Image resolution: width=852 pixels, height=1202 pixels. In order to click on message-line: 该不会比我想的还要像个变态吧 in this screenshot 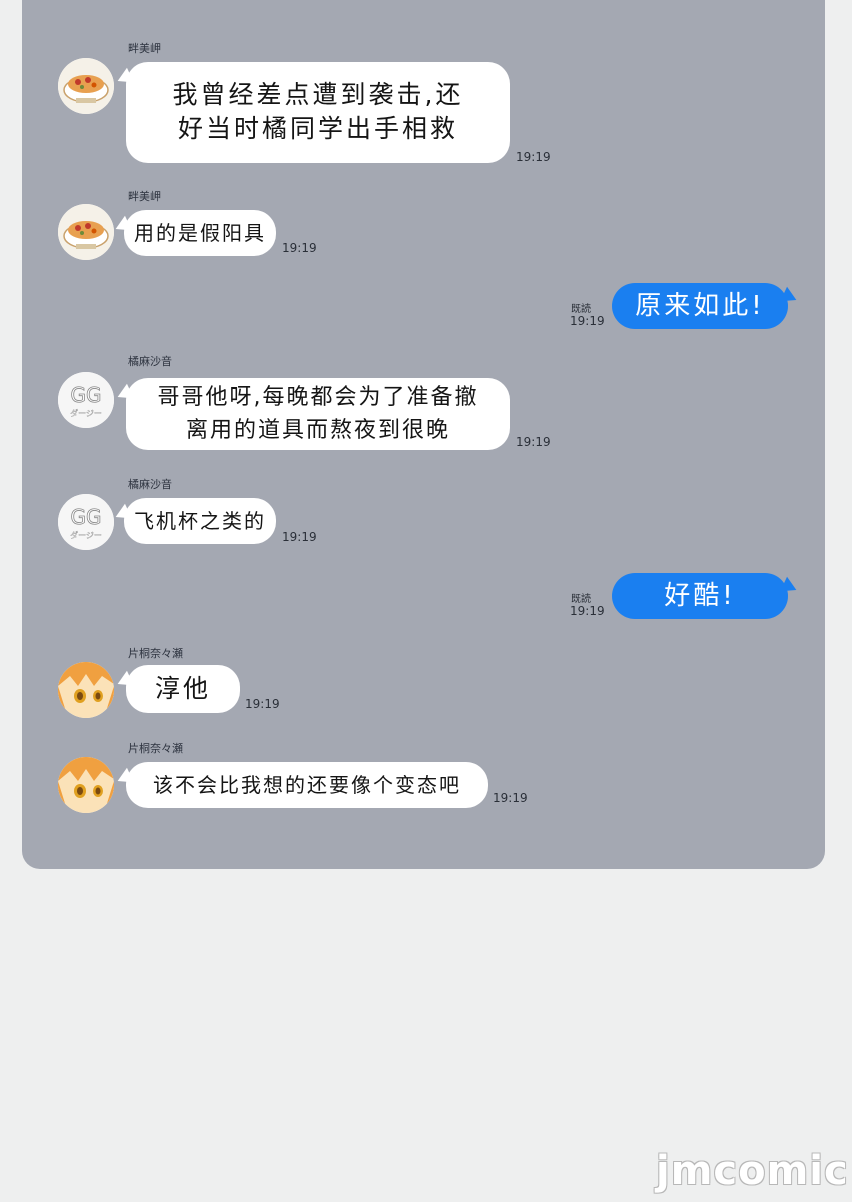, I will do `click(307, 785)`.